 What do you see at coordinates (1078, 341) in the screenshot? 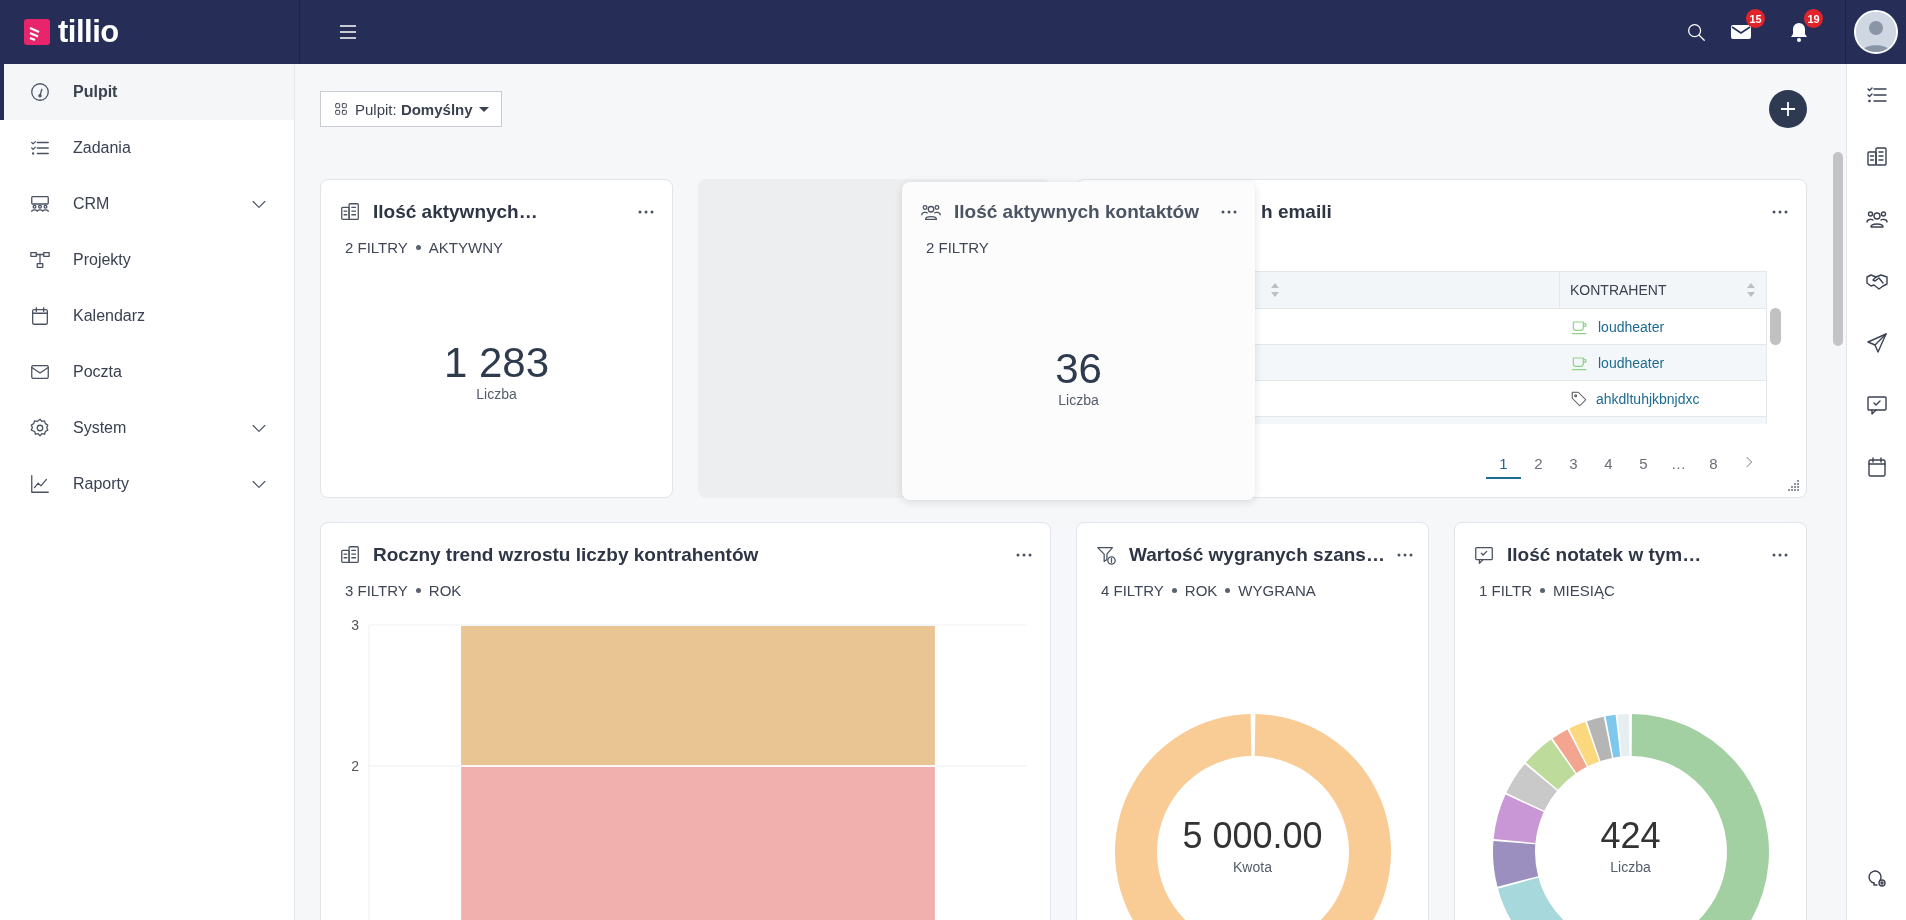
I see `dragged-widget-card: Ilość aktywnych kontaktów 2 FILTRY 36 Liczba` at bounding box center [1078, 341].